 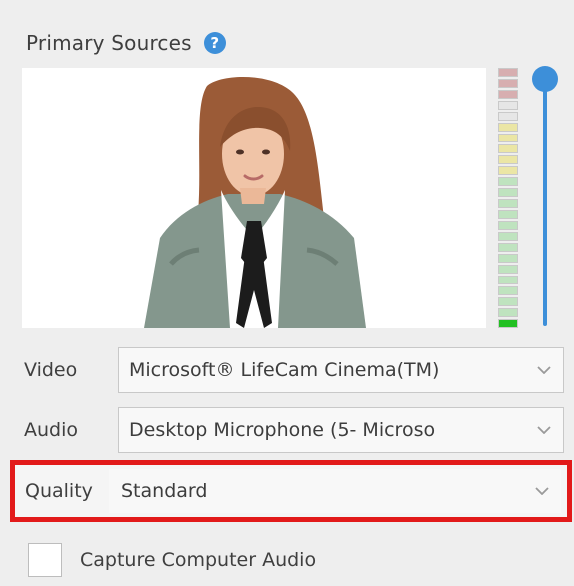 What do you see at coordinates (51, 430) in the screenshot?
I see `audio-label: Audio` at bounding box center [51, 430].